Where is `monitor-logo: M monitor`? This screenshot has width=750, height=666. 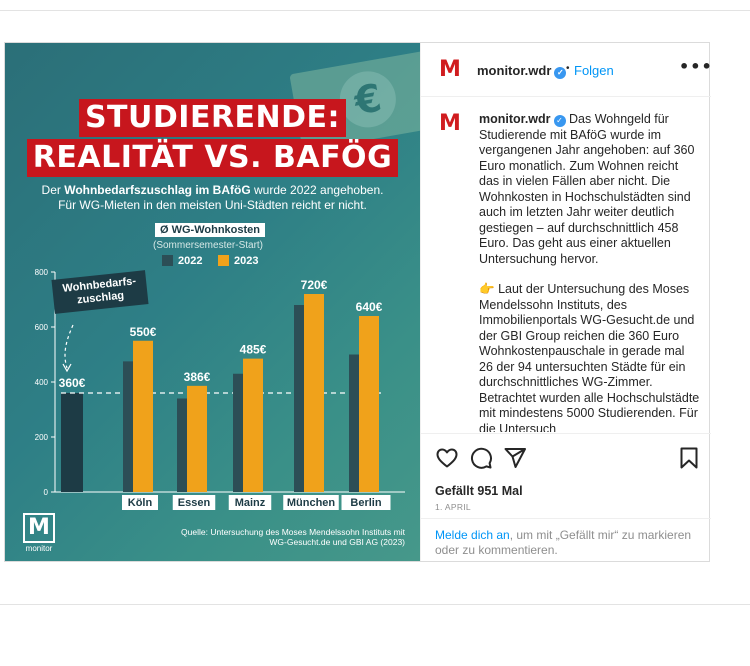 monitor-logo: M monitor is located at coordinates (39, 533).